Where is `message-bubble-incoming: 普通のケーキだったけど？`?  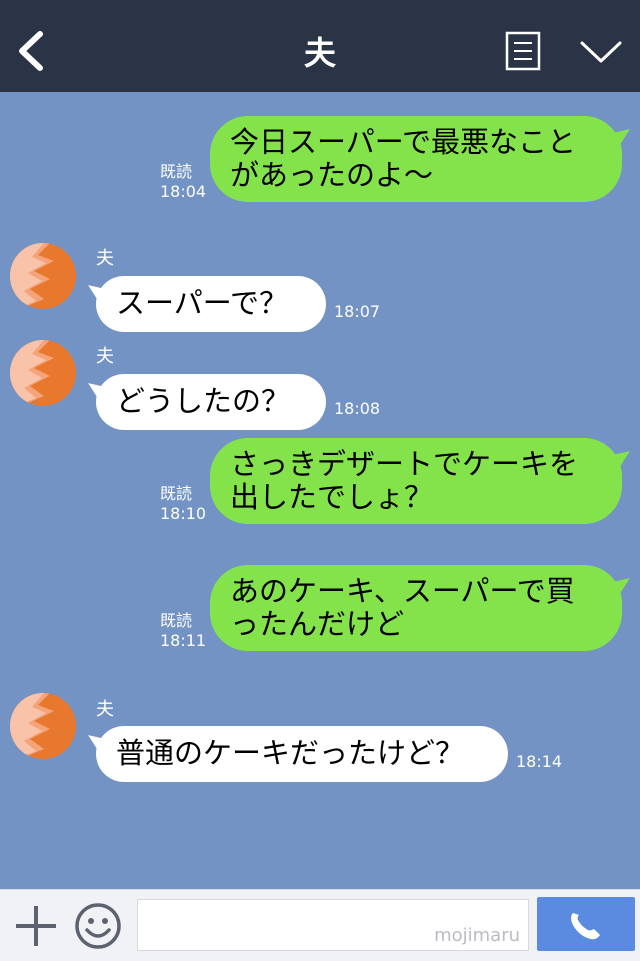 message-bubble-incoming: 普通のケーキだったけど？ is located at coordinates (302, 754).